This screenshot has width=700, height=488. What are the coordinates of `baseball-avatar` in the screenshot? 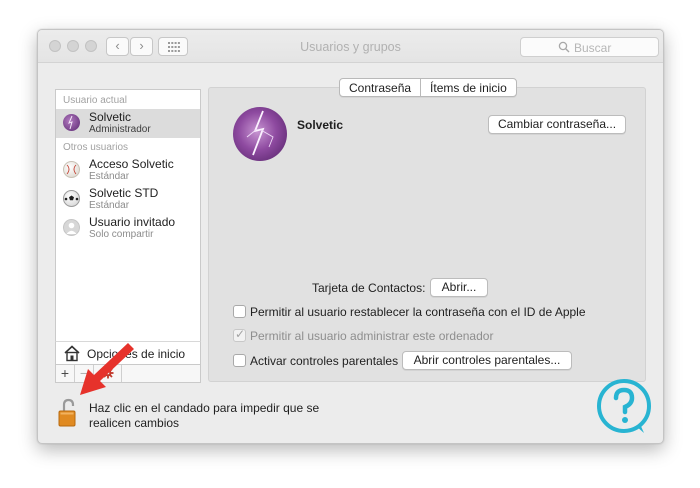 It's located at (71, 169).